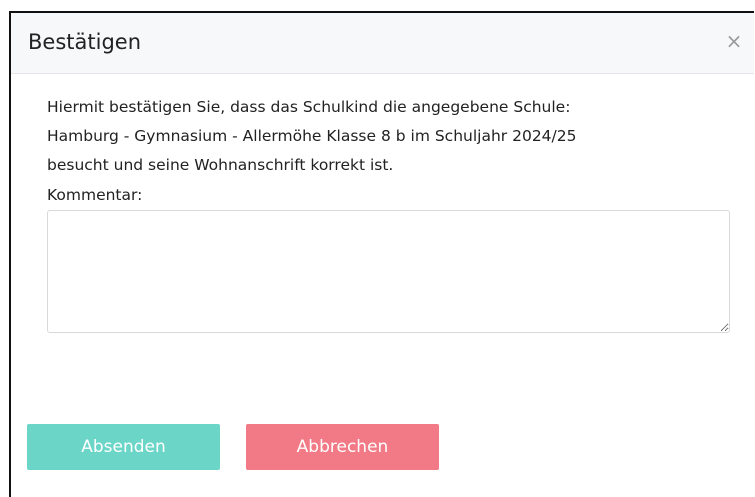  Describe the element at coordinates (342, 447) in the screenshot. I see `cancel-button: Abbrechen` at that location.